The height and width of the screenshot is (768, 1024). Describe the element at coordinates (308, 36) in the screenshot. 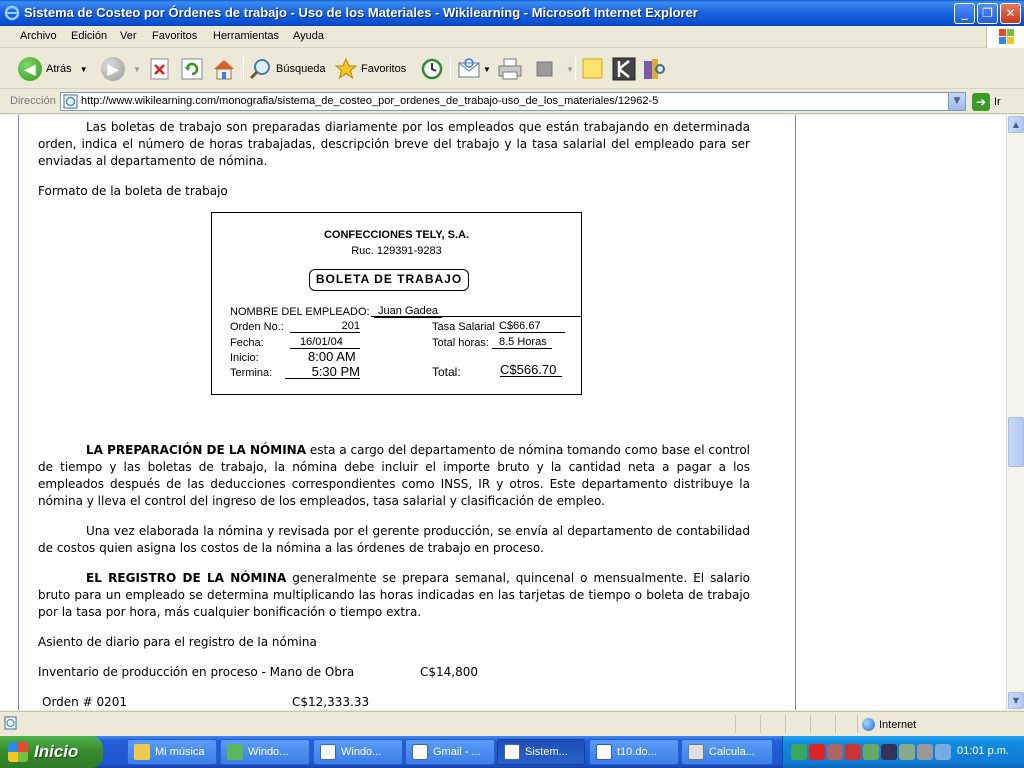

I see `menu-ayuda: Ayuda` at that location.